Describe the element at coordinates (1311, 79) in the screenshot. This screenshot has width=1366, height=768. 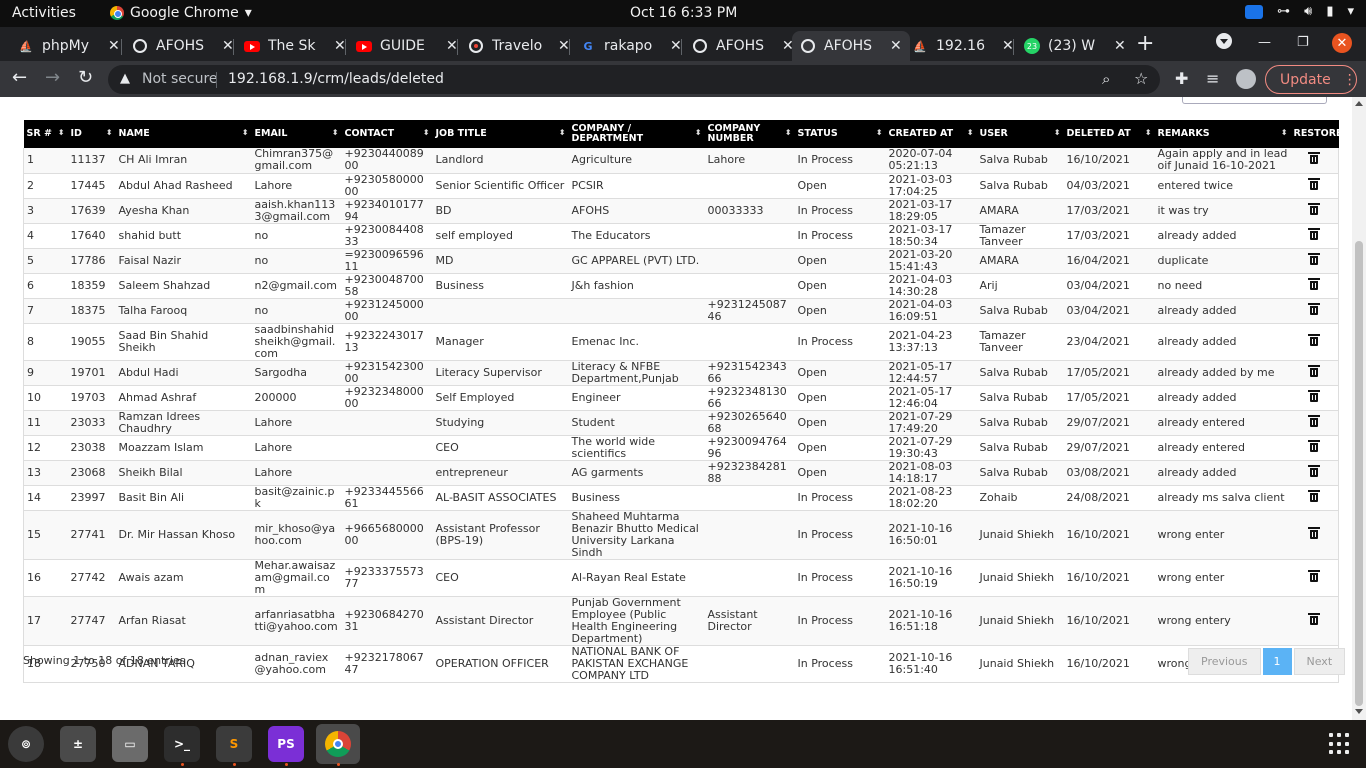
I see `update-button: Update ⋮` at that location.